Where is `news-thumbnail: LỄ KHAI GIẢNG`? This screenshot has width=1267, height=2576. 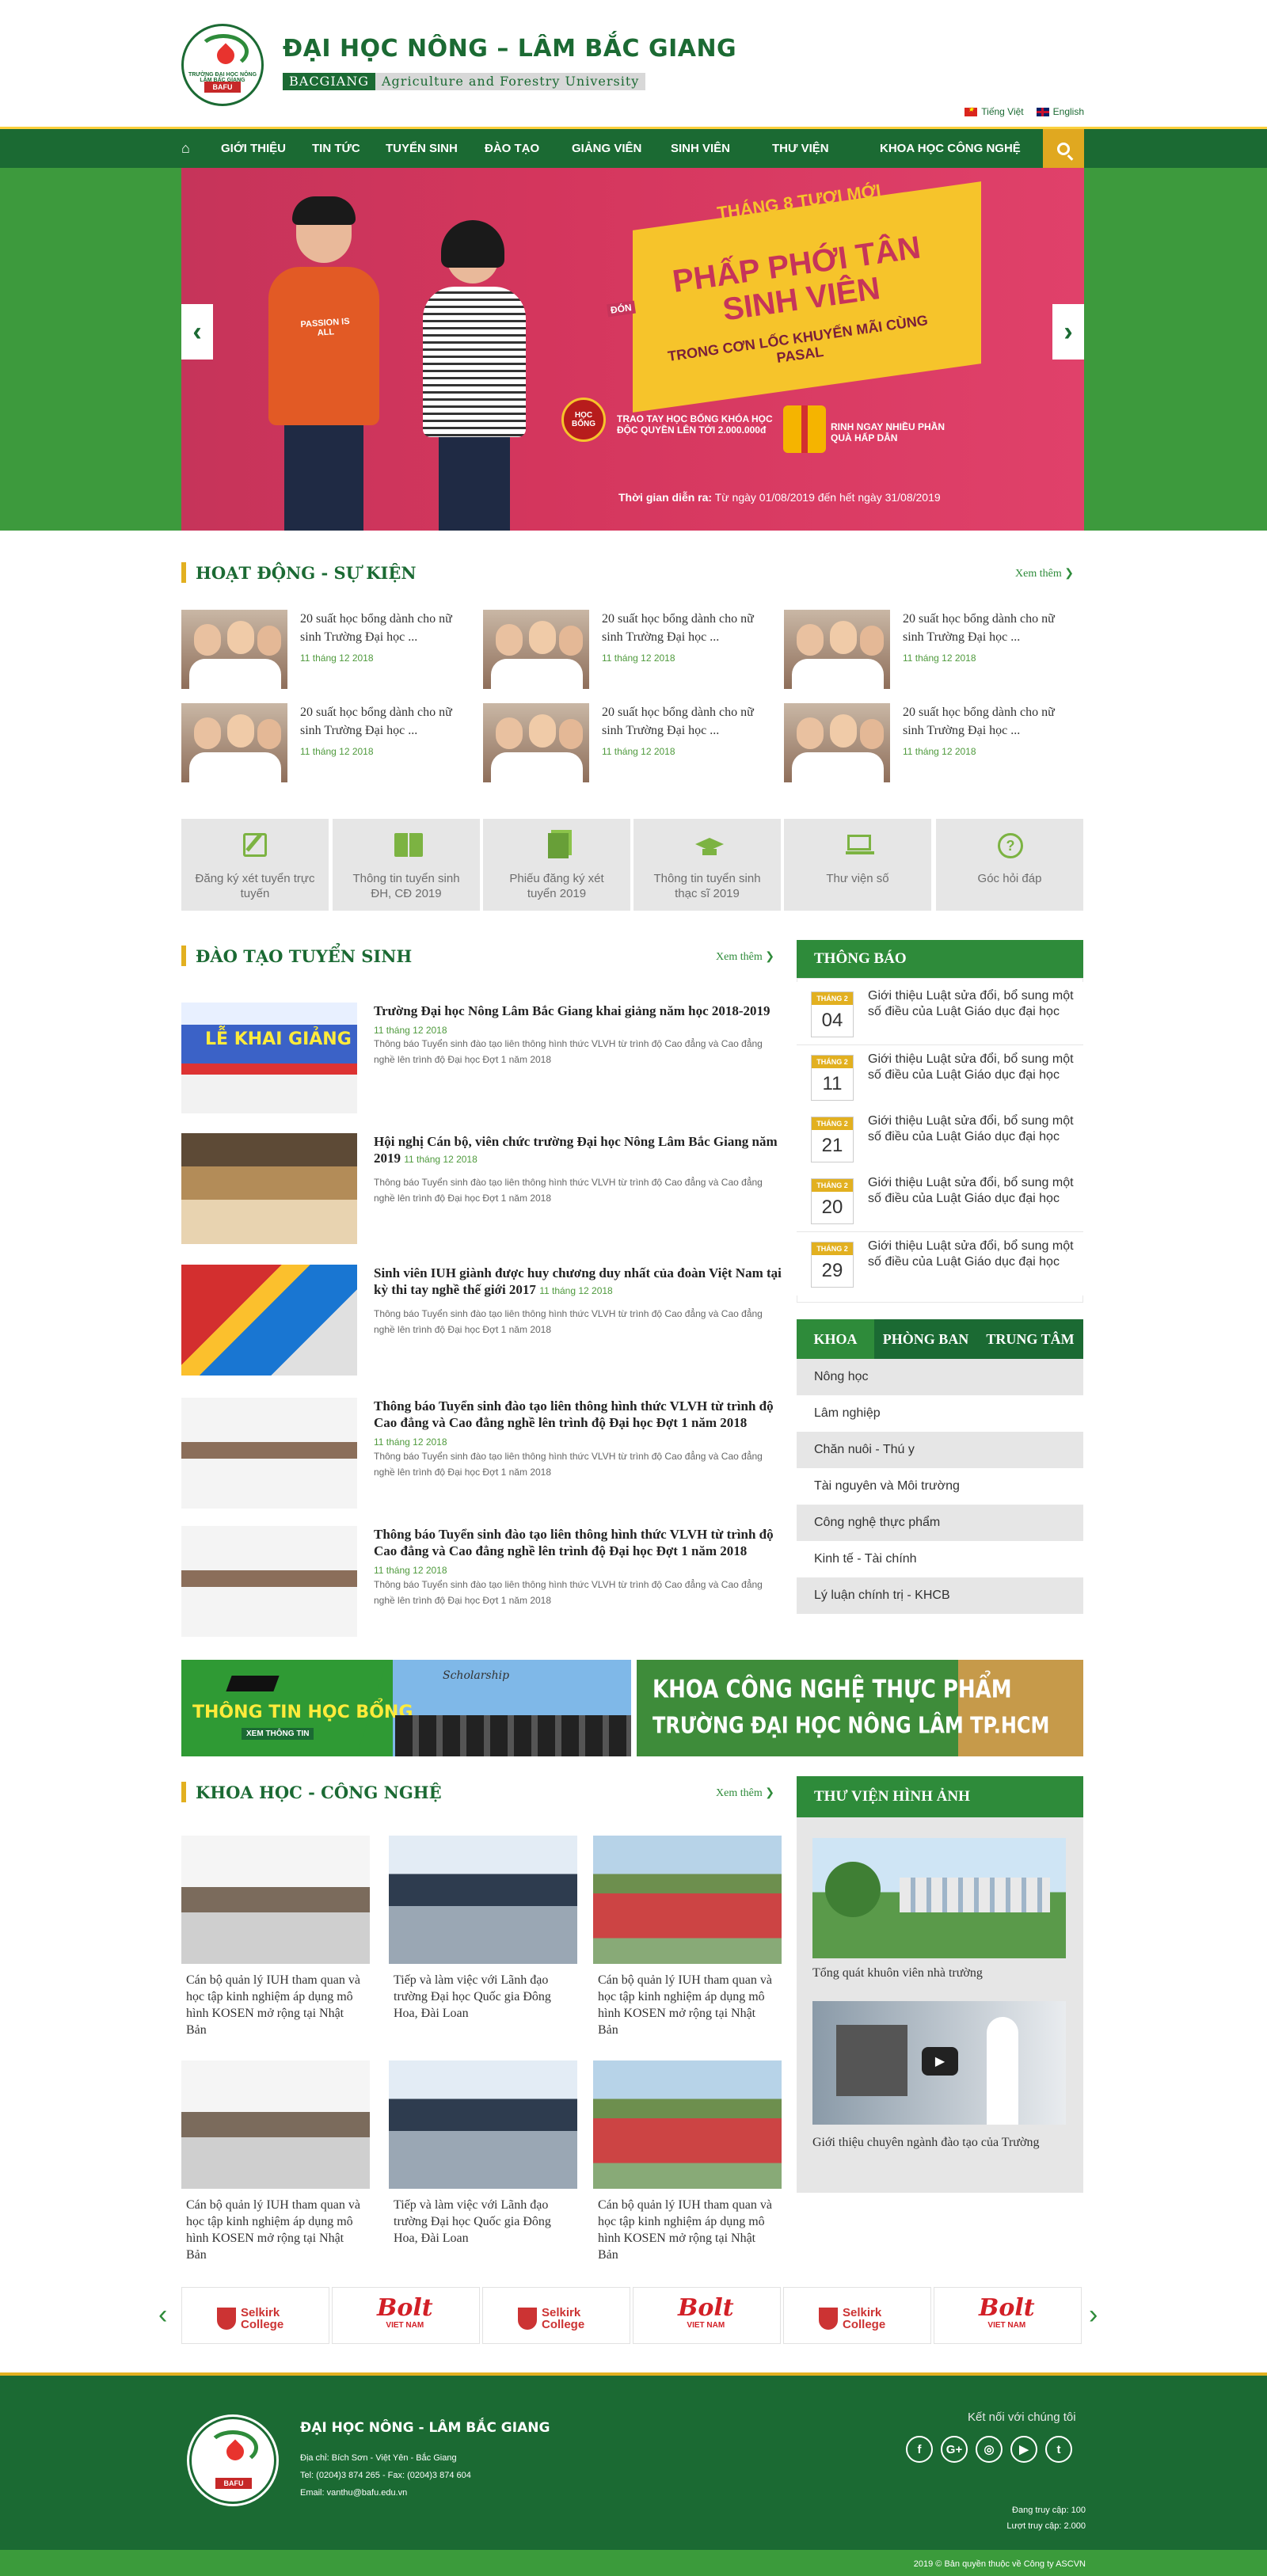 news-thumbnail: LỄ KHAI GIẢNG is located at coordinates (269, 1058).